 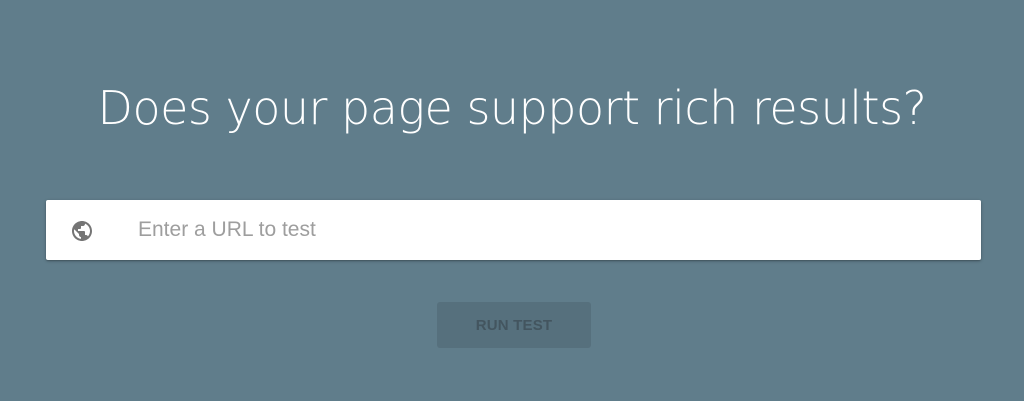 I want to click on url-input, so click(x=548, y=230).